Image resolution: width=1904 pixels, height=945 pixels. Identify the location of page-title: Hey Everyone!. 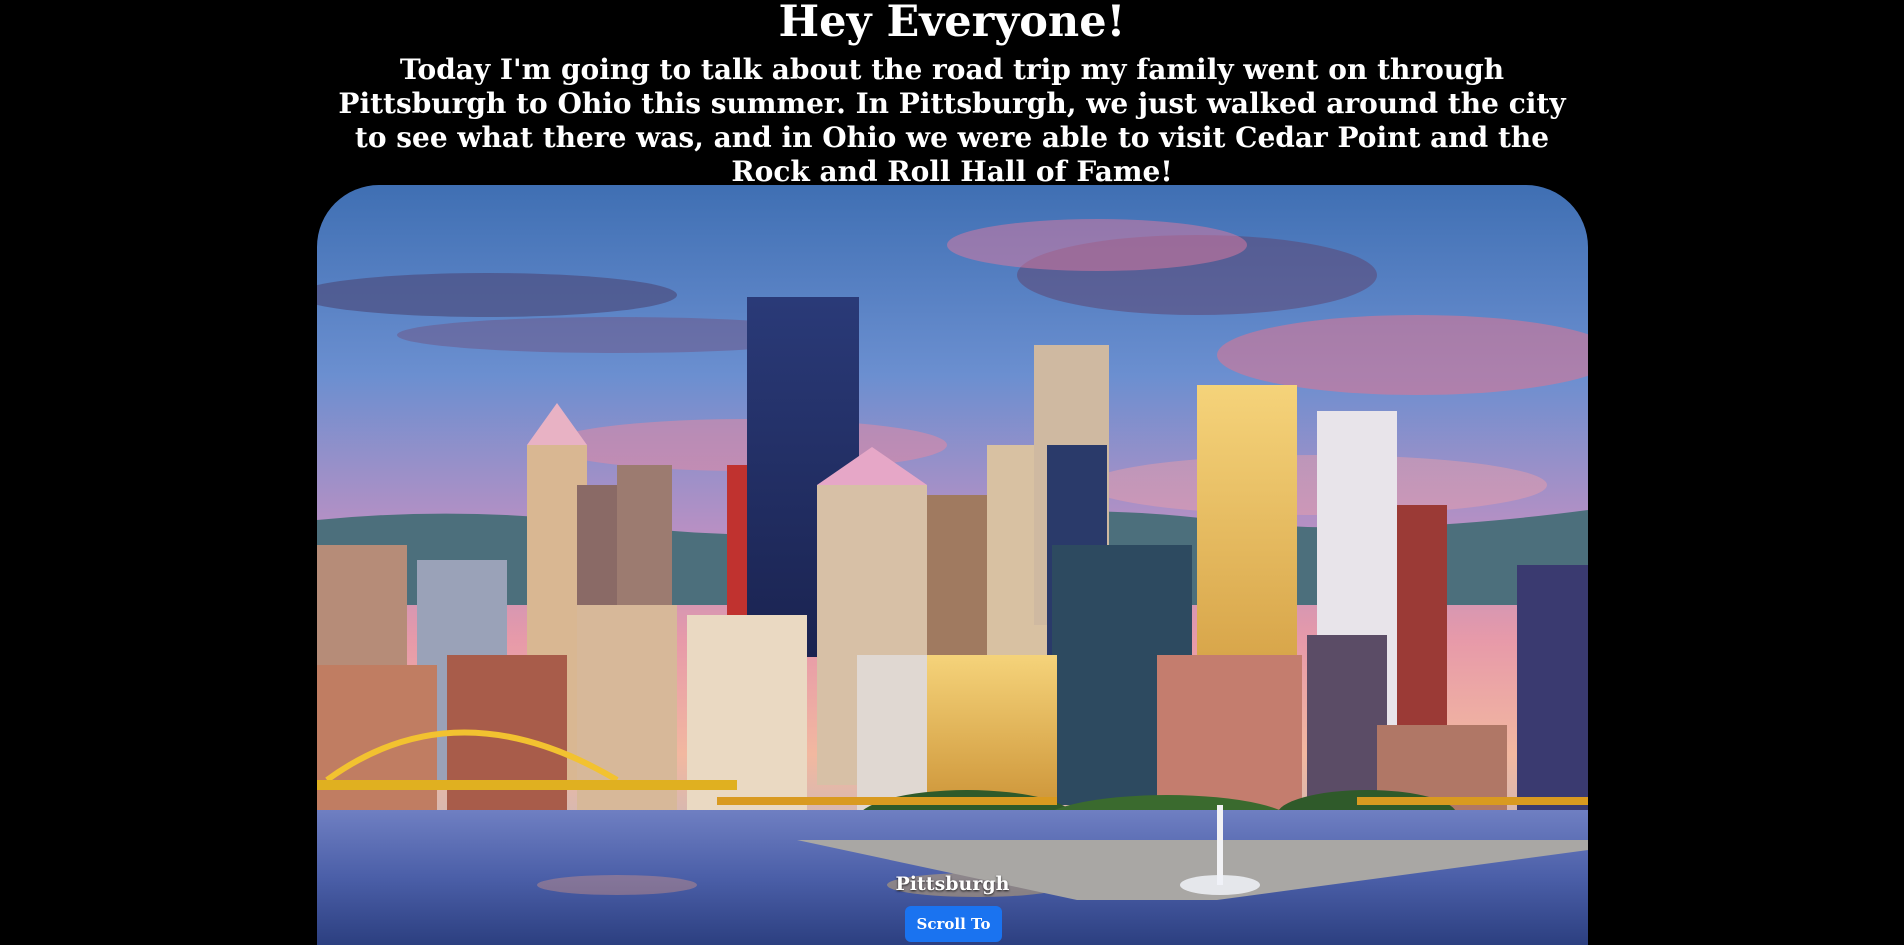
(952, 23).